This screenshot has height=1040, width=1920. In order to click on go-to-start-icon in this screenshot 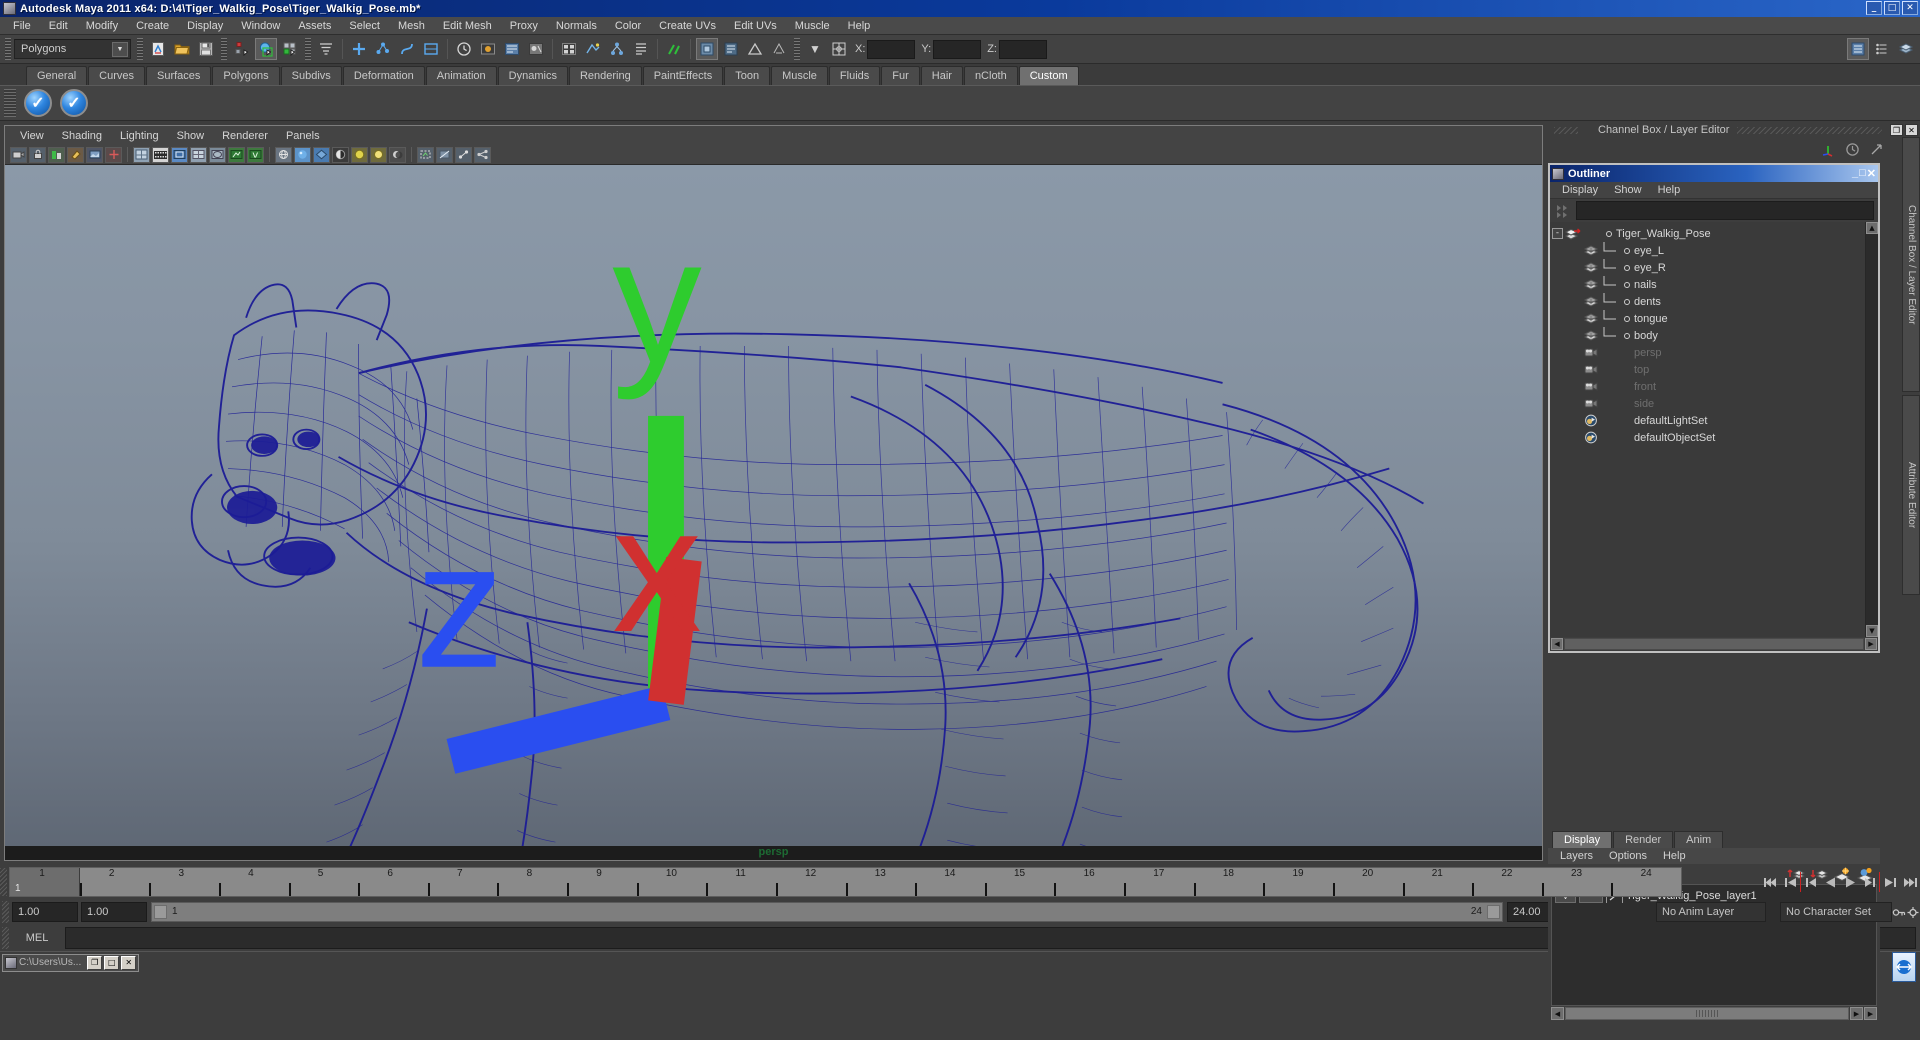, I will do `click(1770, 882)`.